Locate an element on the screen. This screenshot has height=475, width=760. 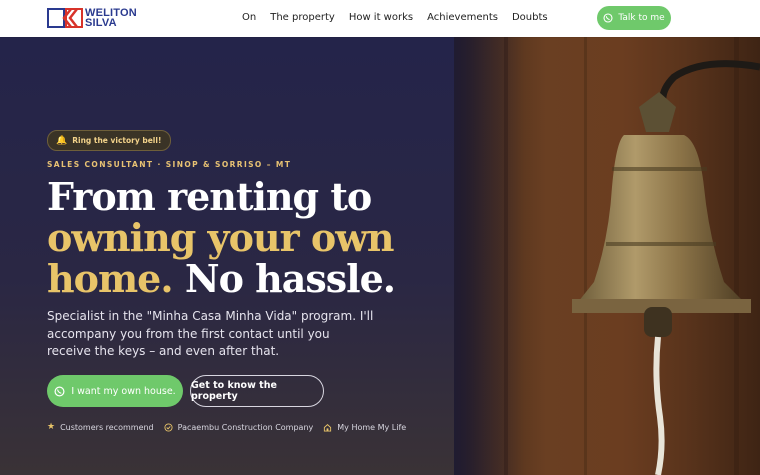
i-want-my-own-house-button: I want my own house. is located at coordinates (115, 391).